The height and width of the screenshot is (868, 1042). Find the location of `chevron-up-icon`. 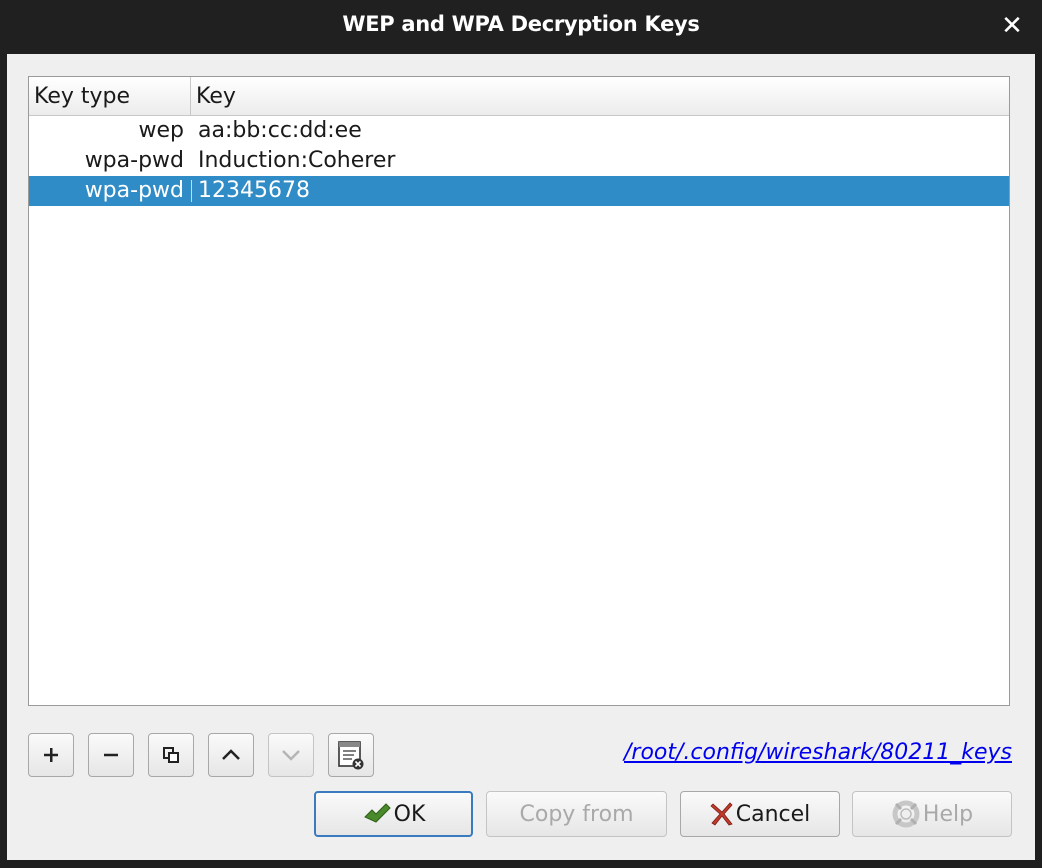

chevron-up-icon is located at coordinates (231, 754).